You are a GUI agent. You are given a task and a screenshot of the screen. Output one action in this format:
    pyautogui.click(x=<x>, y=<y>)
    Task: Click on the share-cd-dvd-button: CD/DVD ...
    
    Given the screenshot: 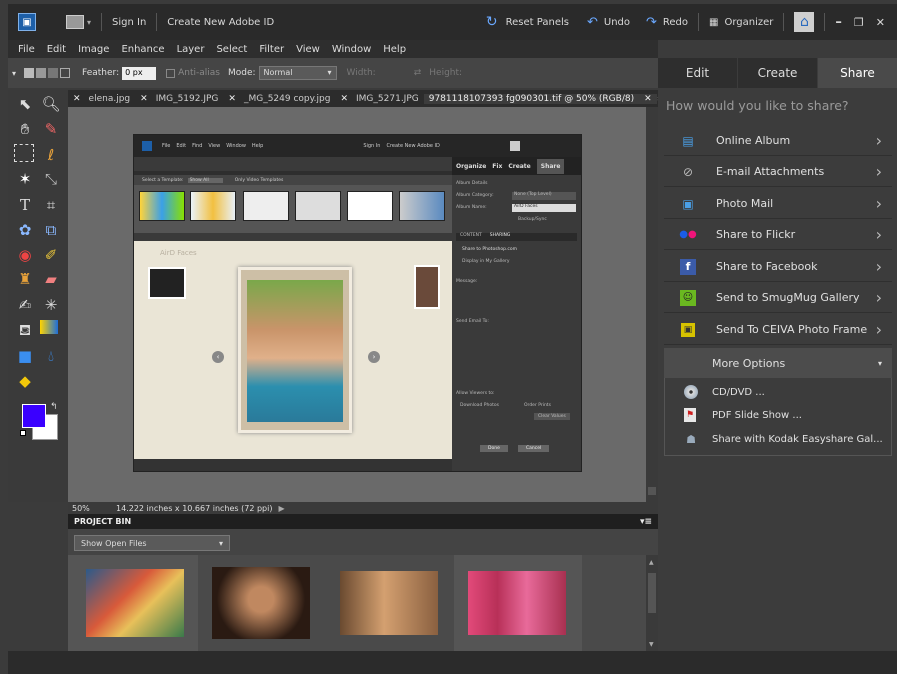 What is the action you would take?
    pyautogui.click(x=724, y=392)
    